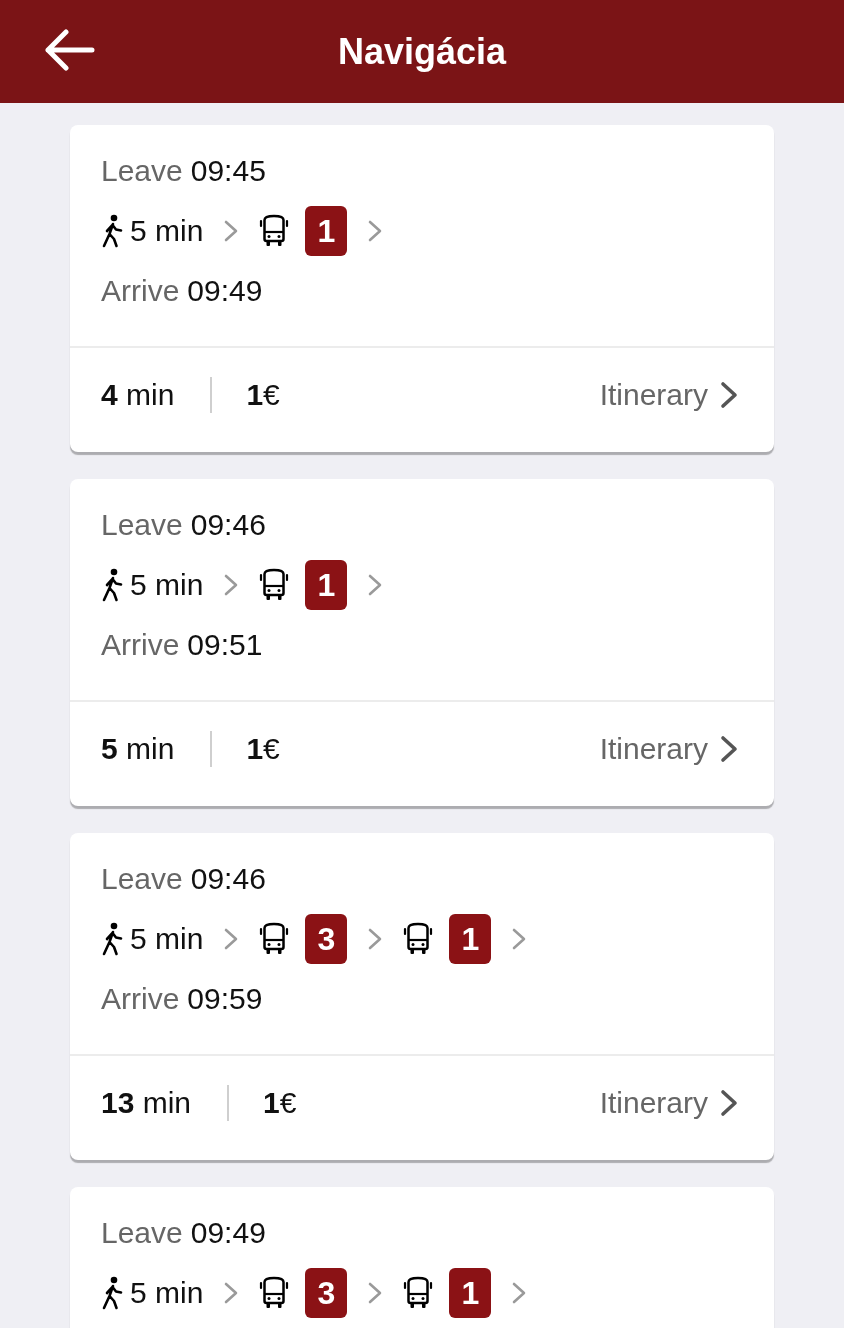 The image size is (844, 1328). What do you see at coordinates (225, 291) in the screenshot?
I see `arrive-time: 09:49` at bounding box center [225, 291].